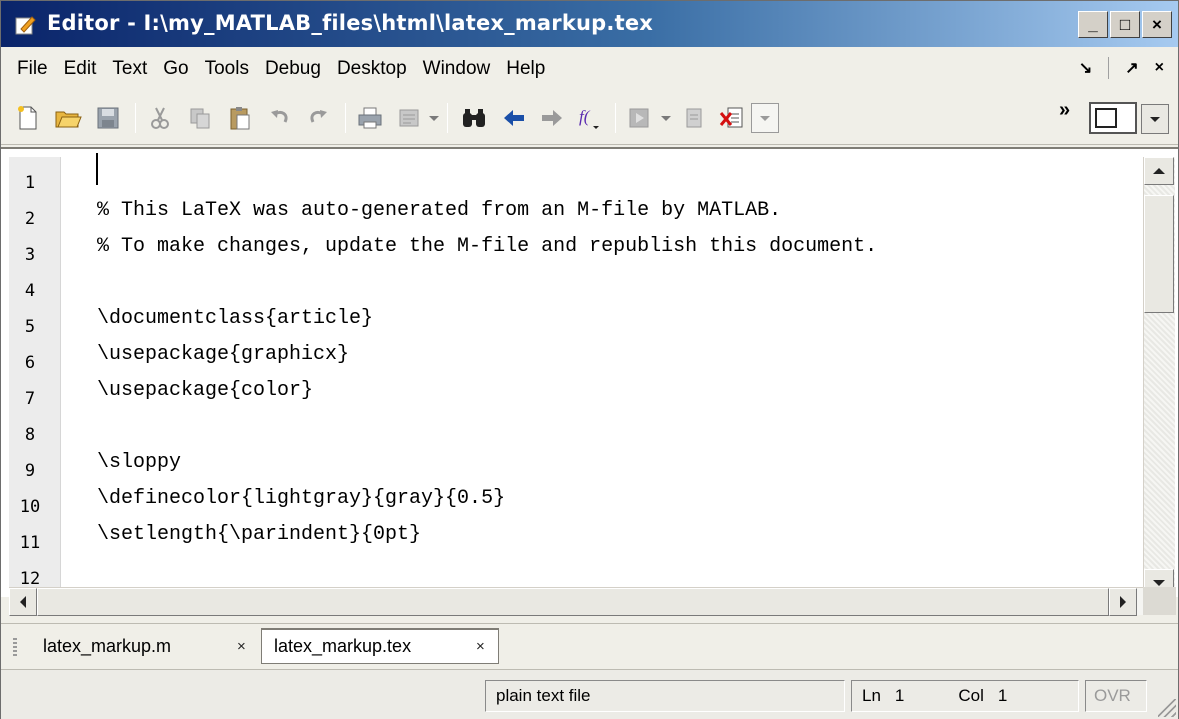 The width and height of the screenshot is (1179, 719). Describe the element at coordinates (1159, 379) in the screenshot. I see `vertical-scrollbar` at that location.